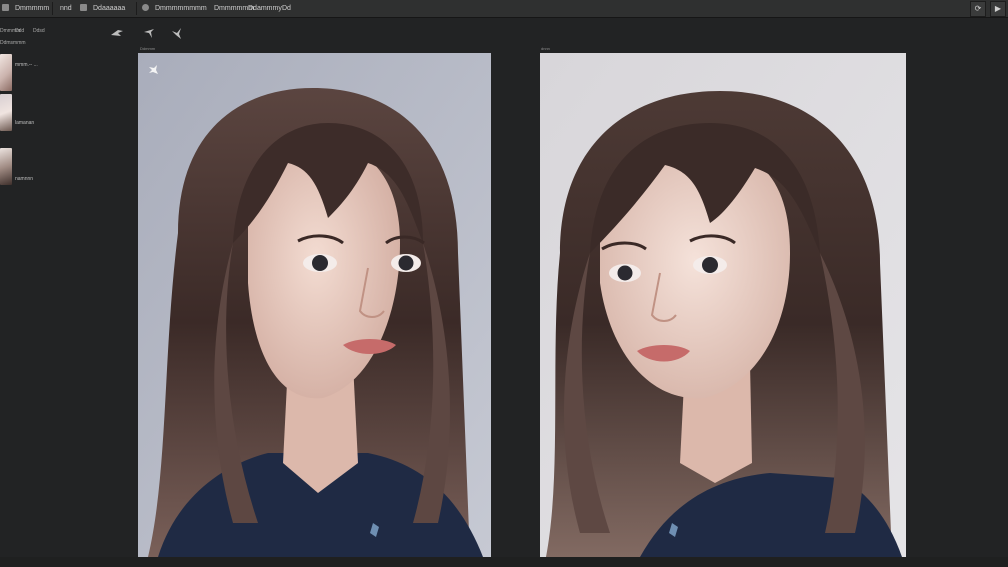 This screenshot has height=567, width=1008. I want to click on tab-1: Dmmmmm, so click(25, 8).